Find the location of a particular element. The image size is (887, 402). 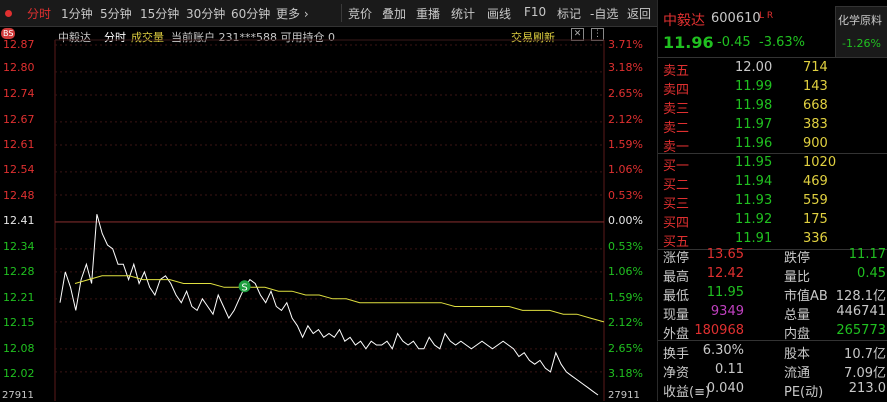

stat-value: 7.09亿 is located at coordinates (865, 373).